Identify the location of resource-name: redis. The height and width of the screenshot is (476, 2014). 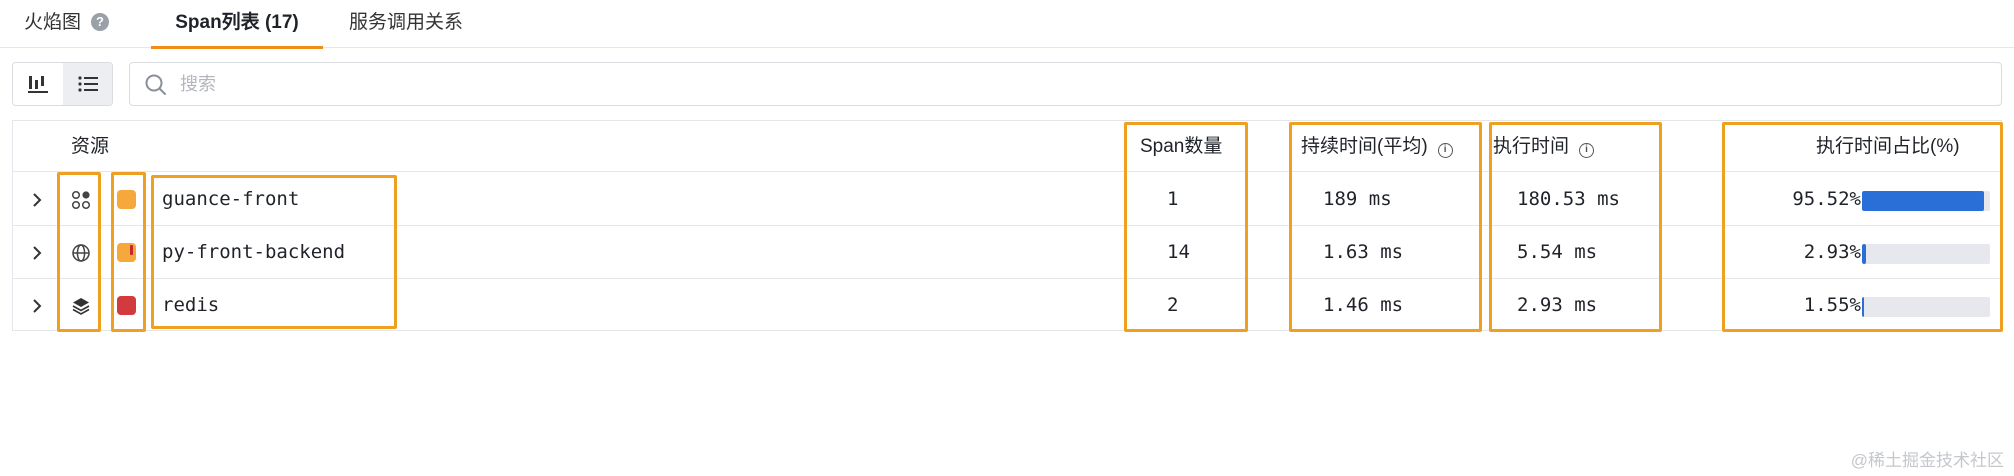
(190, 305).